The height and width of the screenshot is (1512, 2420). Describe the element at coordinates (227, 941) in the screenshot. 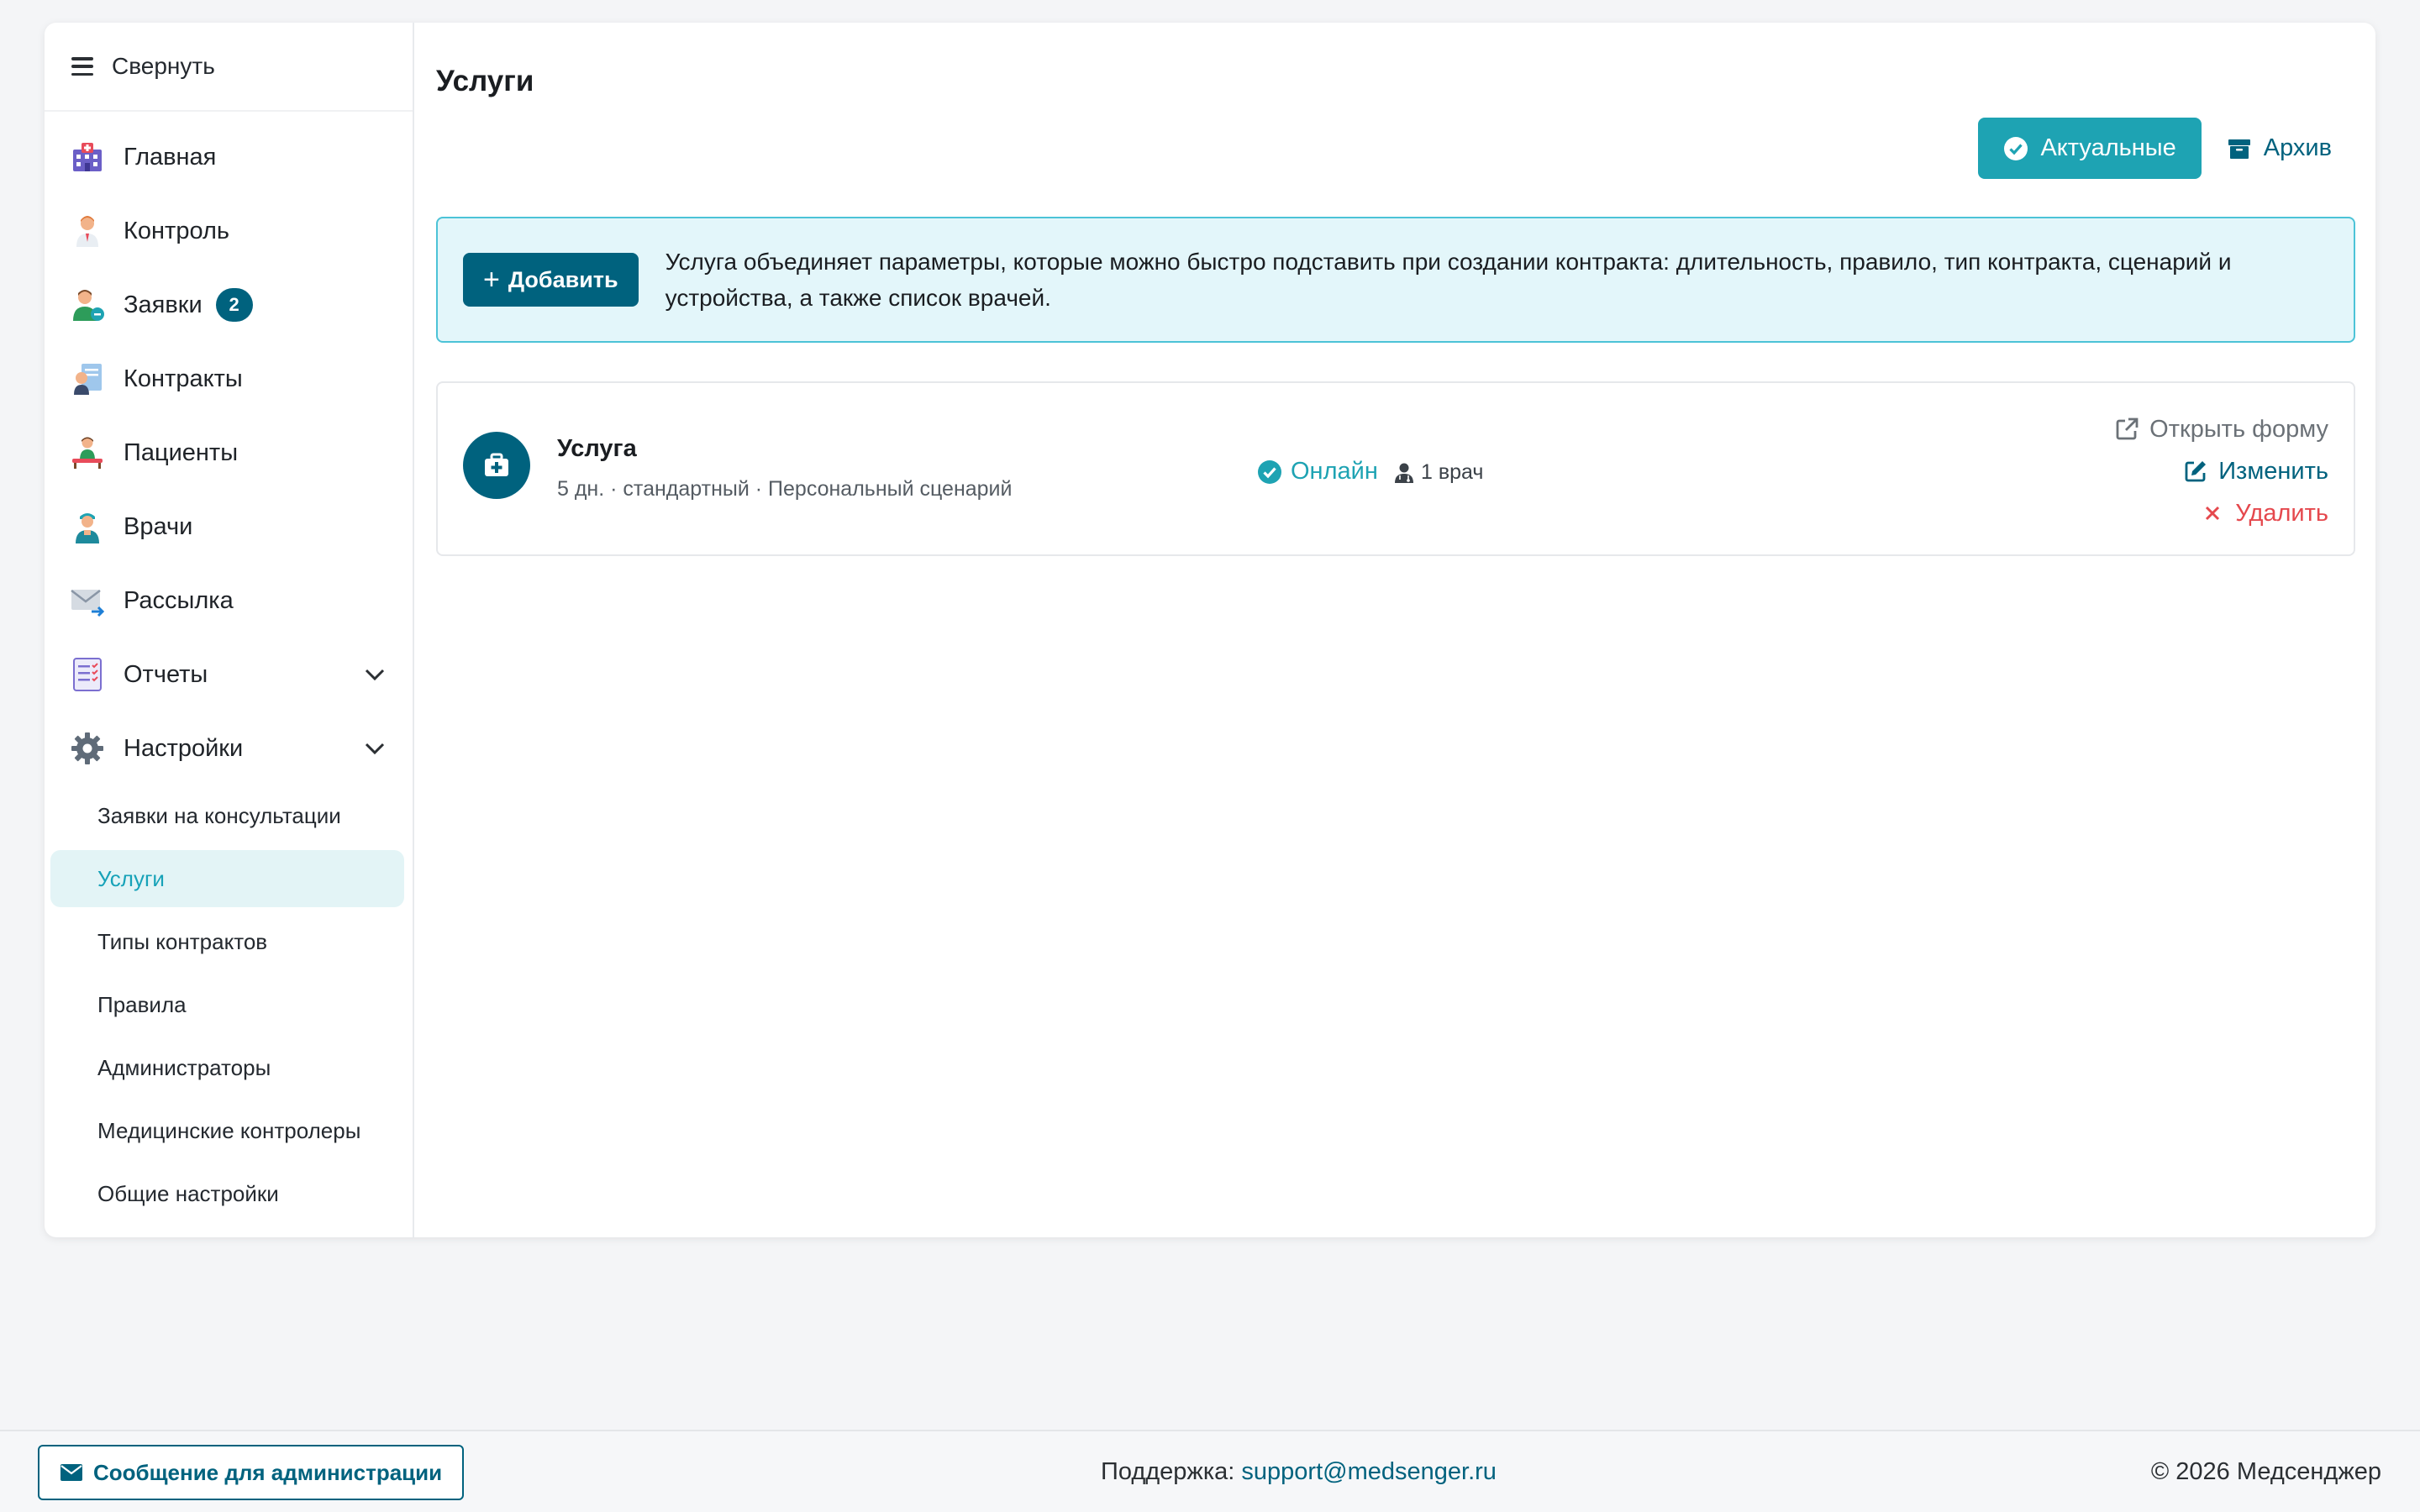

I see `submenu-item-contract-types: Типы контрактов` at that location.